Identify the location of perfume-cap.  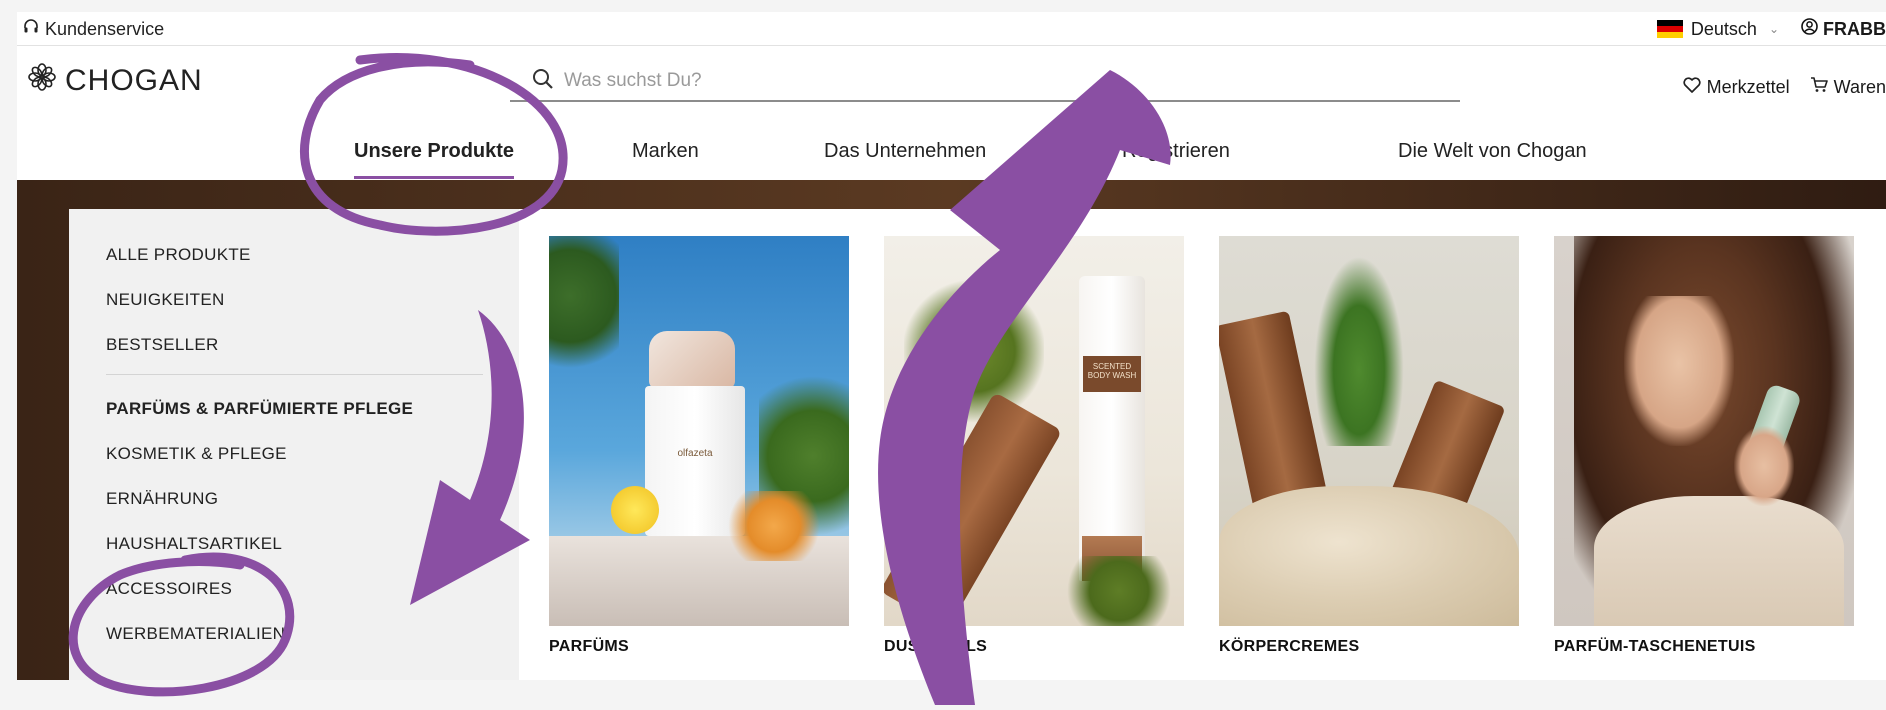
(692, 360).